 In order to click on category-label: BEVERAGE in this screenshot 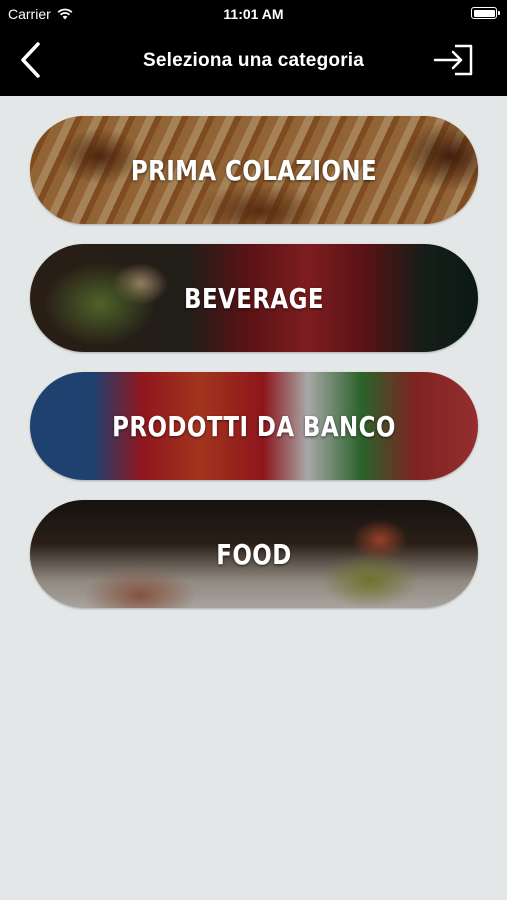, I will do `click(254, 298)`.